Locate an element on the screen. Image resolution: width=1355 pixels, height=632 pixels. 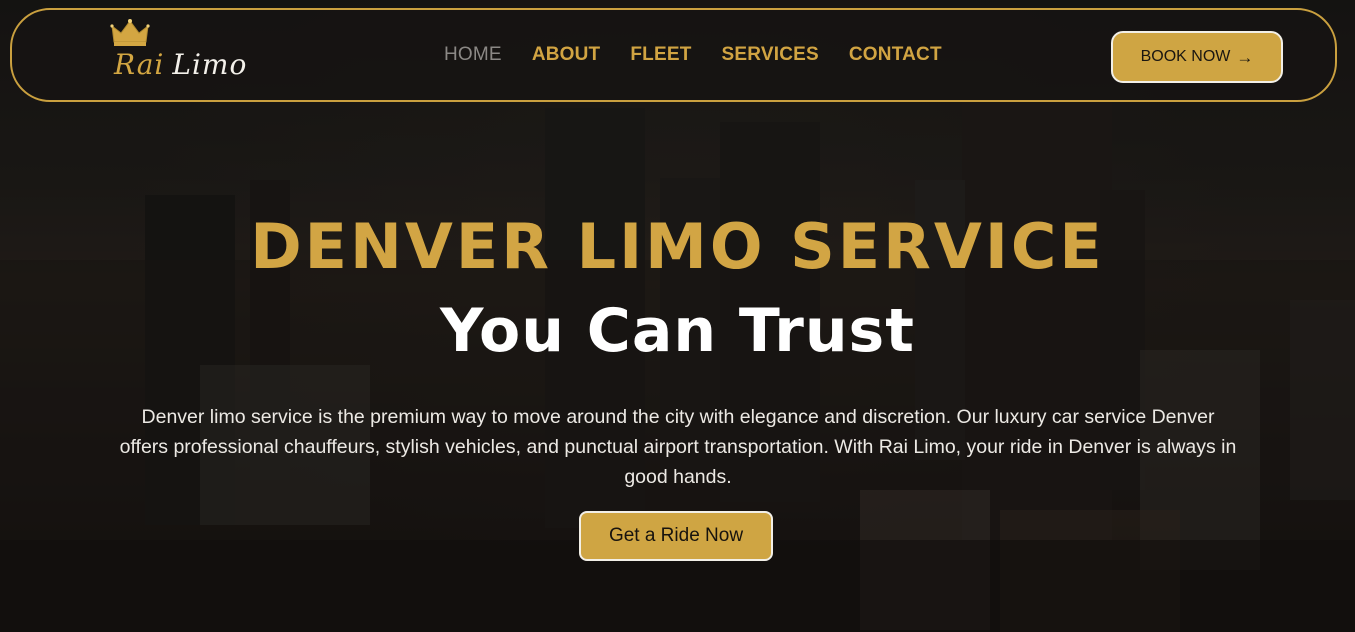
nav-services: SERVICES is located at coordinates (770, 55).